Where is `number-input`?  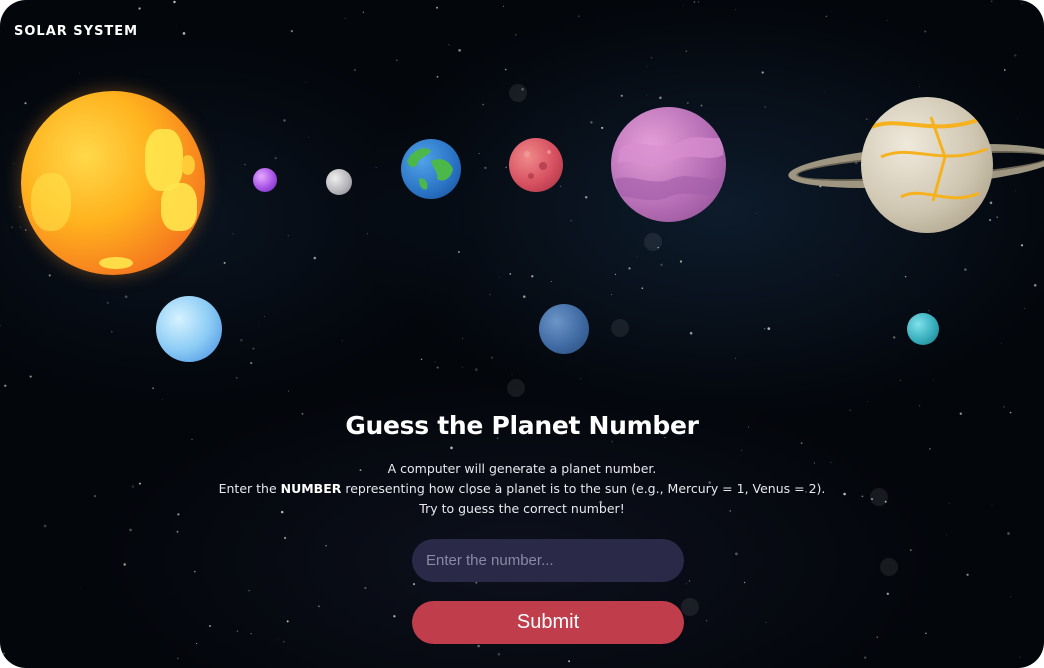 number-input is located at coordinates (548, 560).